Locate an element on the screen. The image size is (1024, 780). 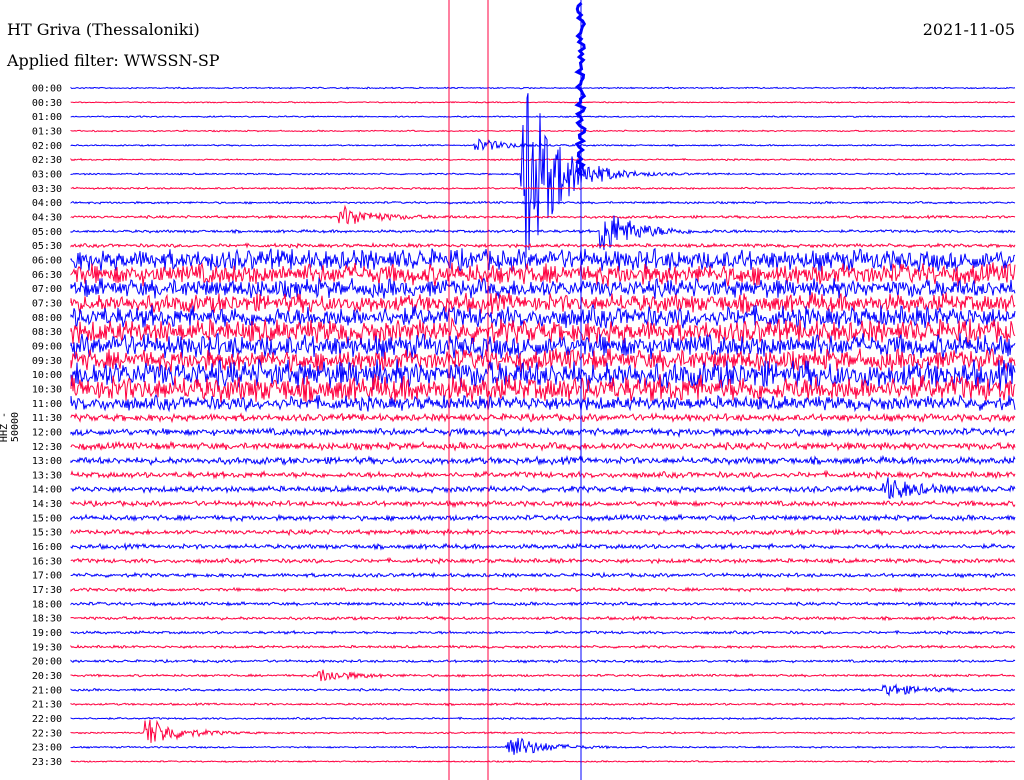
row-tick-label: 17:00 is located at coordinates (47, 576).